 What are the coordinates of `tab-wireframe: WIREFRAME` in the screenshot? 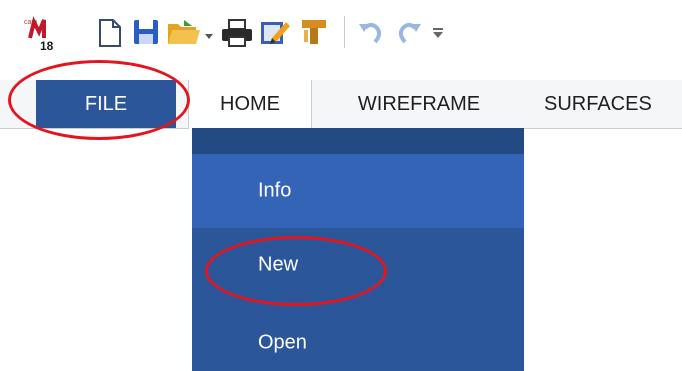 It's located at (419, 104).